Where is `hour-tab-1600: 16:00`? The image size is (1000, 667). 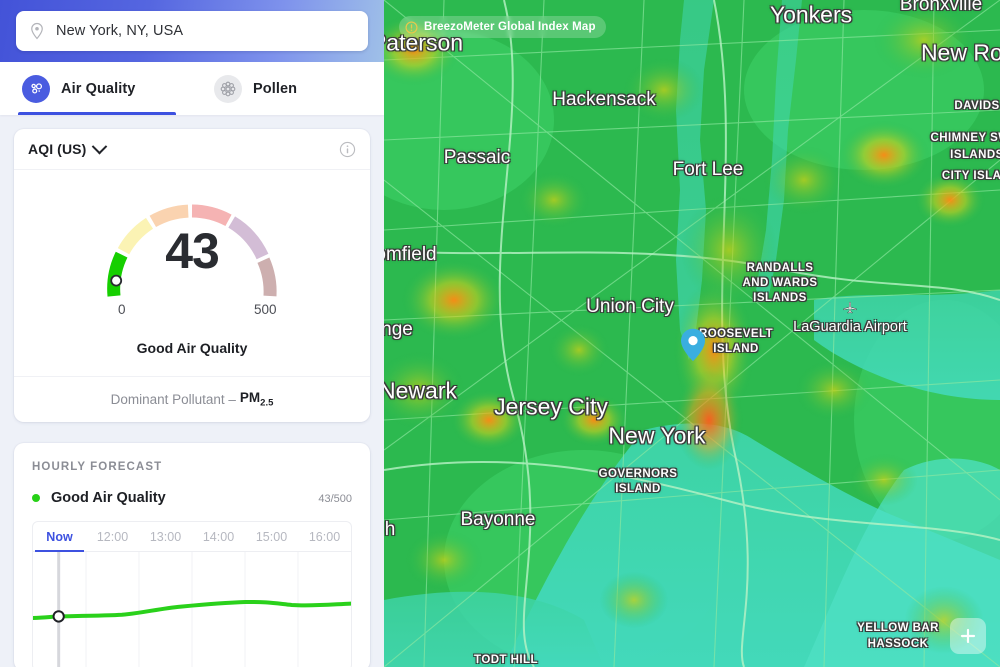
hour-tab-1600: 16:00 is located at coordinates (324, 536).